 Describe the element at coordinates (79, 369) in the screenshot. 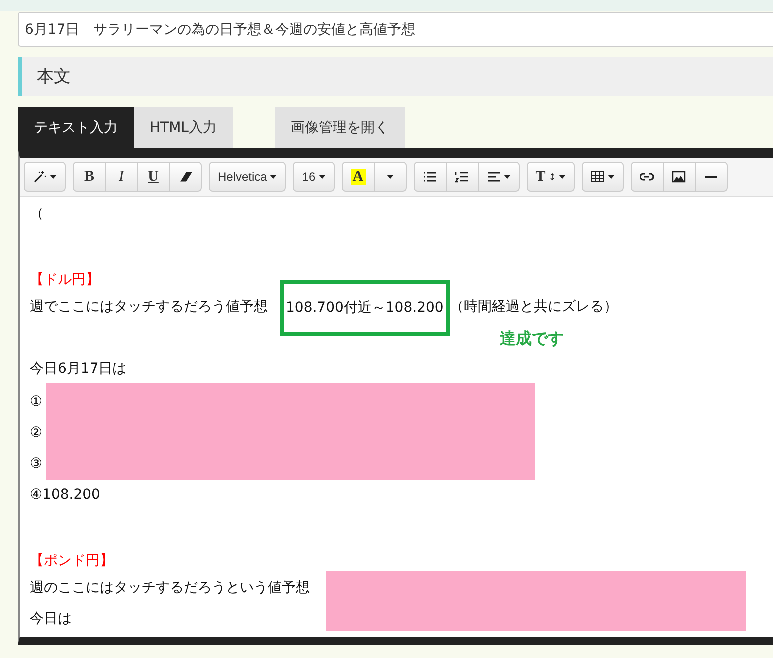

I see `body-text: 今日6月17日は` at that location.